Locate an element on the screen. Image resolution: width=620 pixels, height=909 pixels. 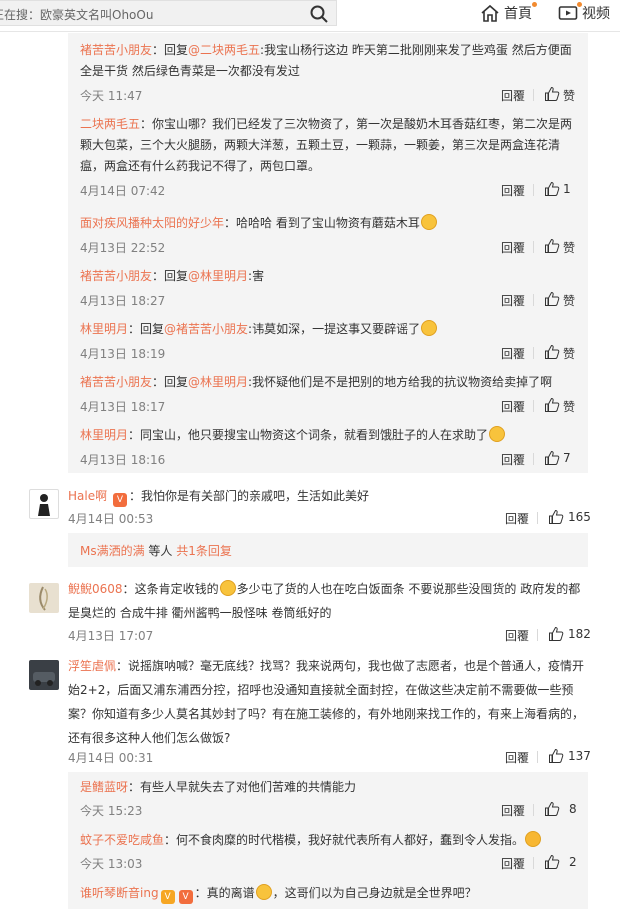
nav-home: 首頁 is located at coordinates (508, 13).